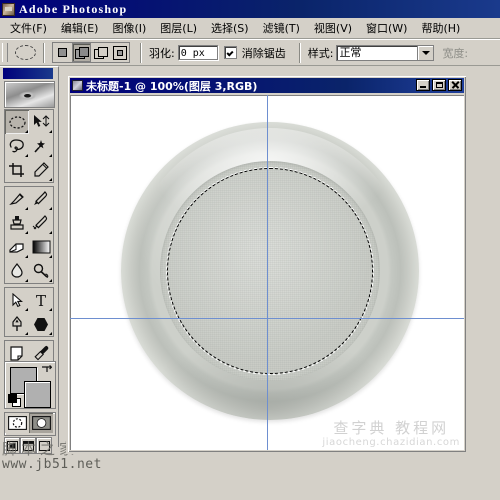 The image size is (500, 500). I want to click on subtract-from-selection-button, so click(100, 52).